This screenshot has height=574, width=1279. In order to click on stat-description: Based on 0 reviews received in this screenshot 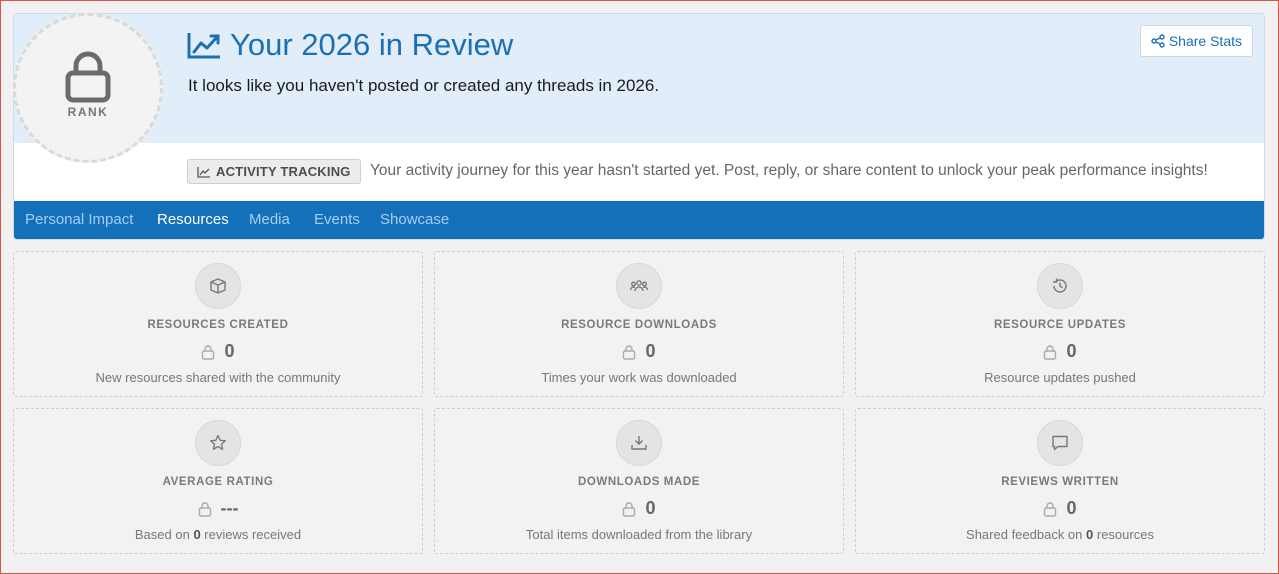, I will do `click(218, 534)`.